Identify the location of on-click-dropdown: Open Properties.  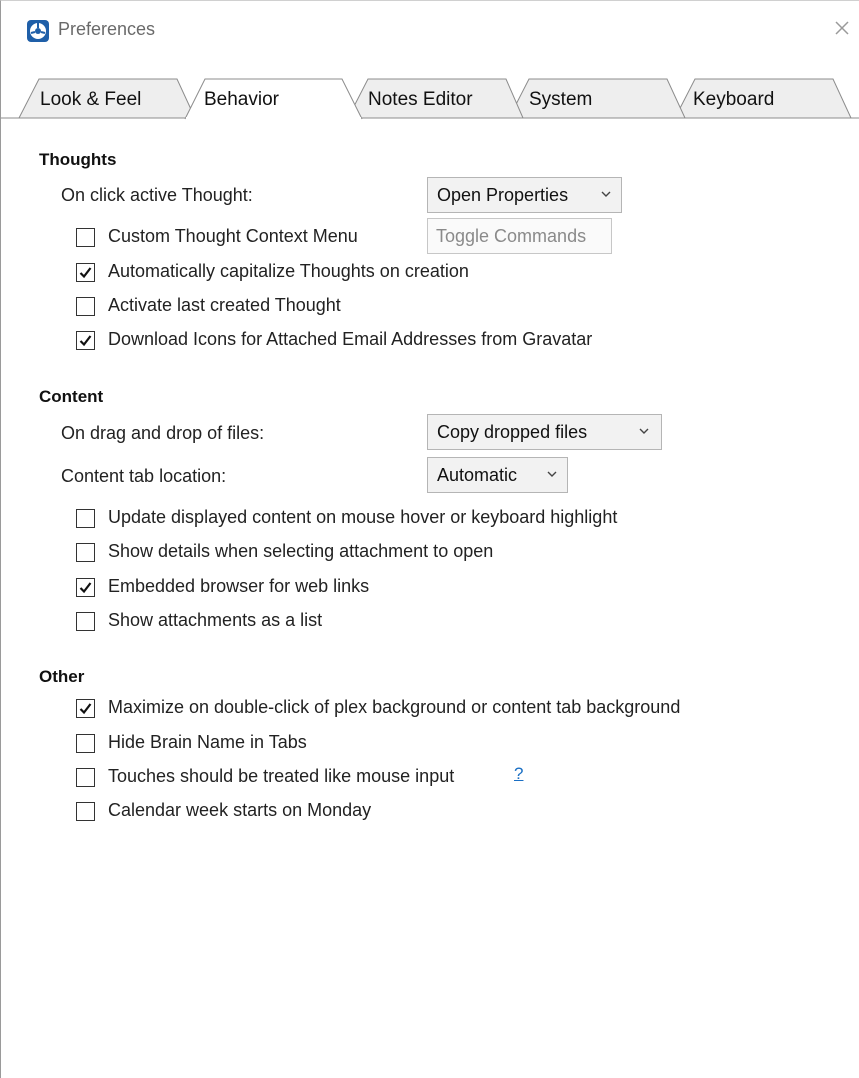
(524, 195).